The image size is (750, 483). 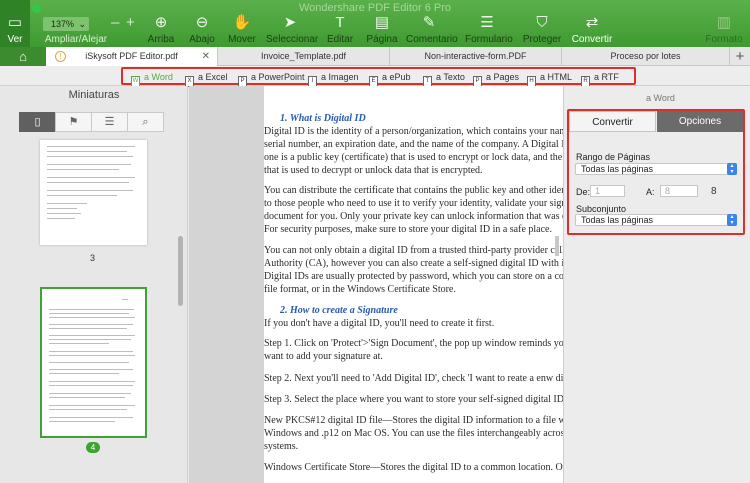 I want to click on format-word-label: a Word, so click(x=158, y=77).